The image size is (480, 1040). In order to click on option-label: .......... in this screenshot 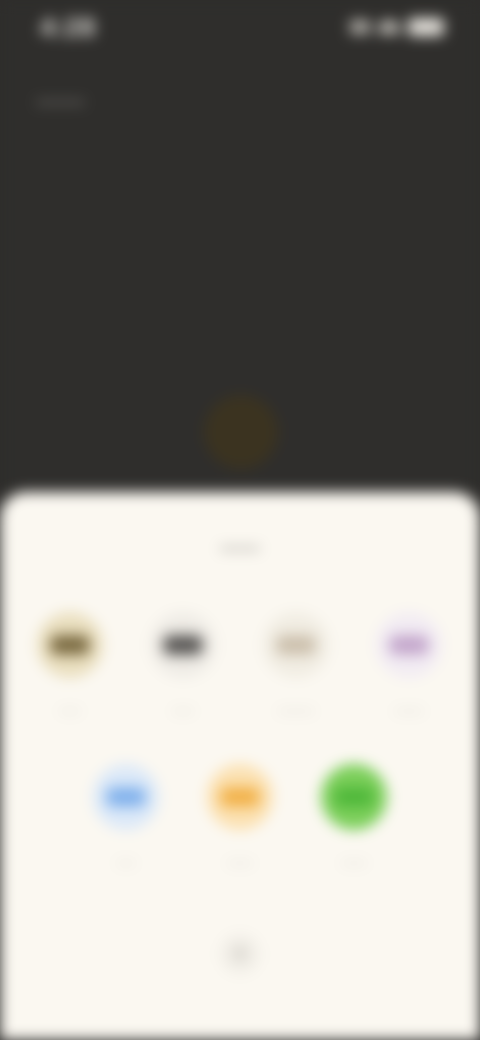, I will do `click(296, 707)`.